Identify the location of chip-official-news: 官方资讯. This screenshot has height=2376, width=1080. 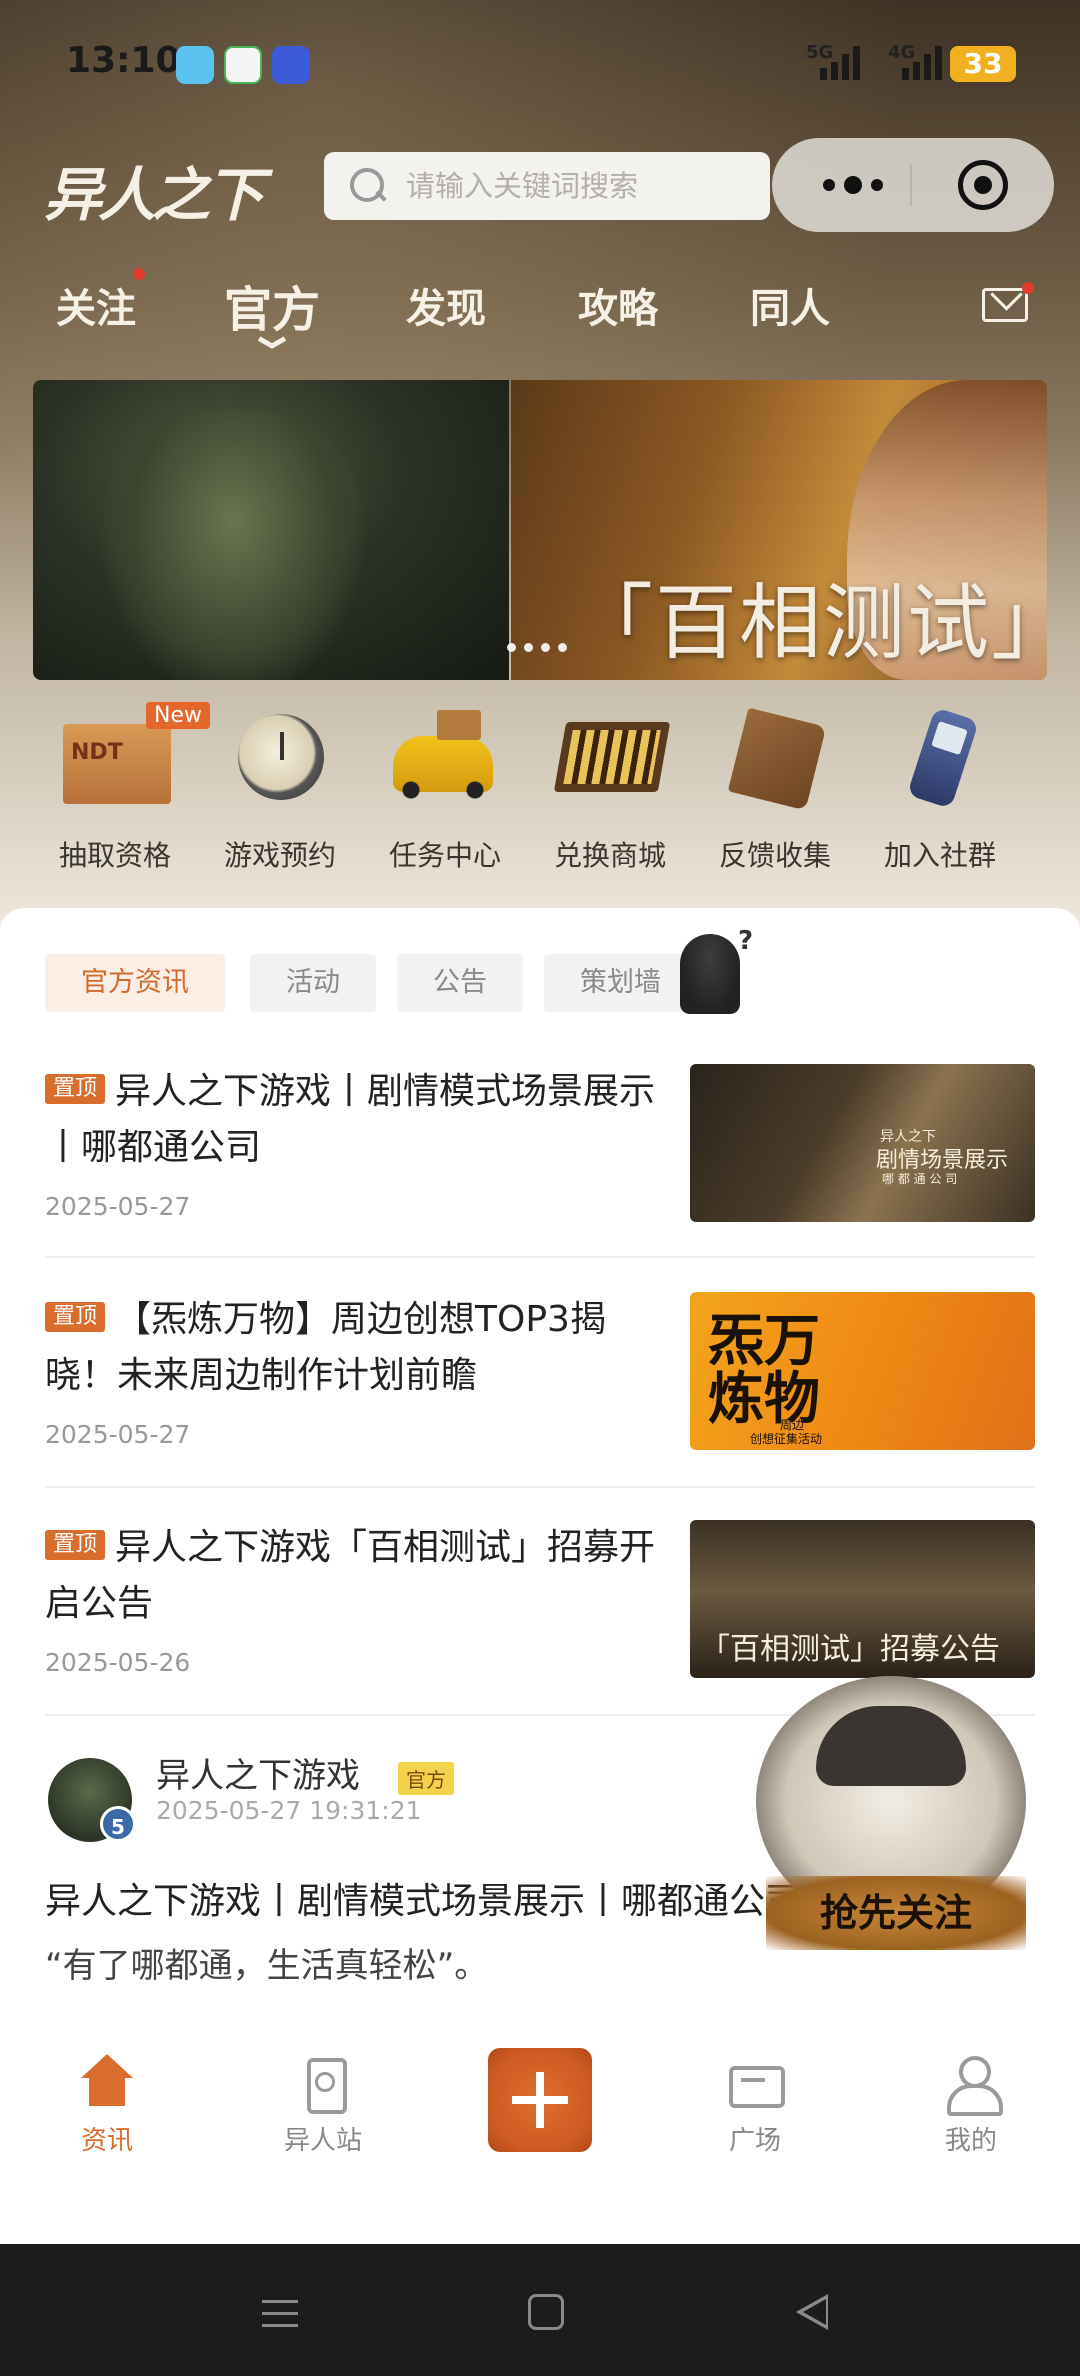
(135, 983).